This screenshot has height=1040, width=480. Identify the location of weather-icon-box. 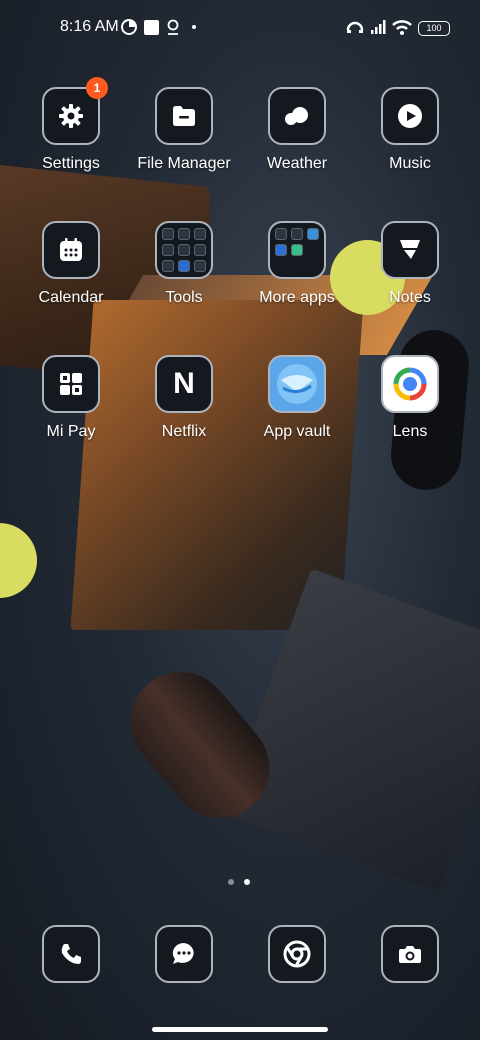
(297, 116).